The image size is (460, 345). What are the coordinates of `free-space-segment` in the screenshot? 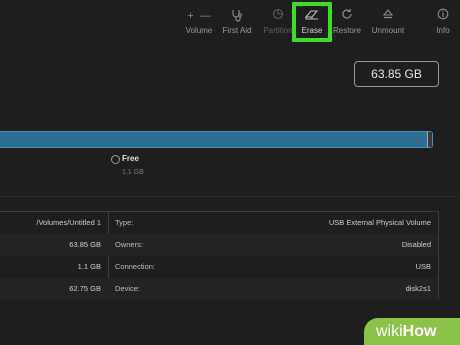 It's located at (429, 139).